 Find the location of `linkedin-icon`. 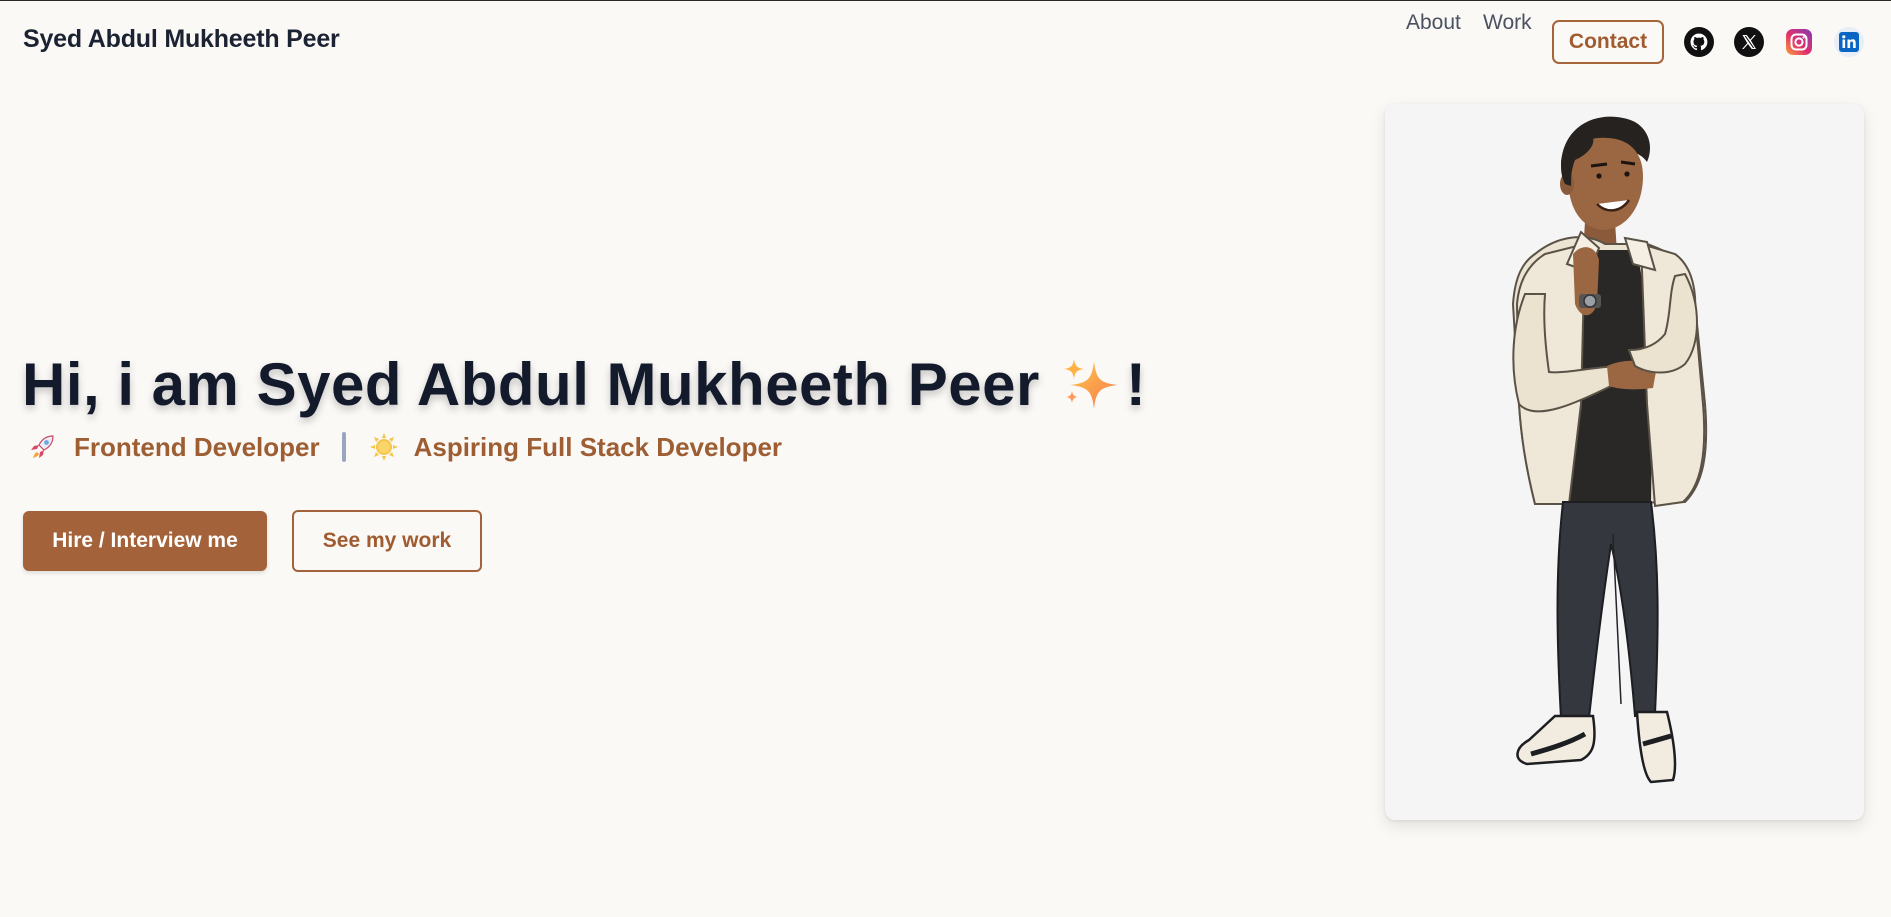

linkedin-icon is located at coordinates (1849, 42).